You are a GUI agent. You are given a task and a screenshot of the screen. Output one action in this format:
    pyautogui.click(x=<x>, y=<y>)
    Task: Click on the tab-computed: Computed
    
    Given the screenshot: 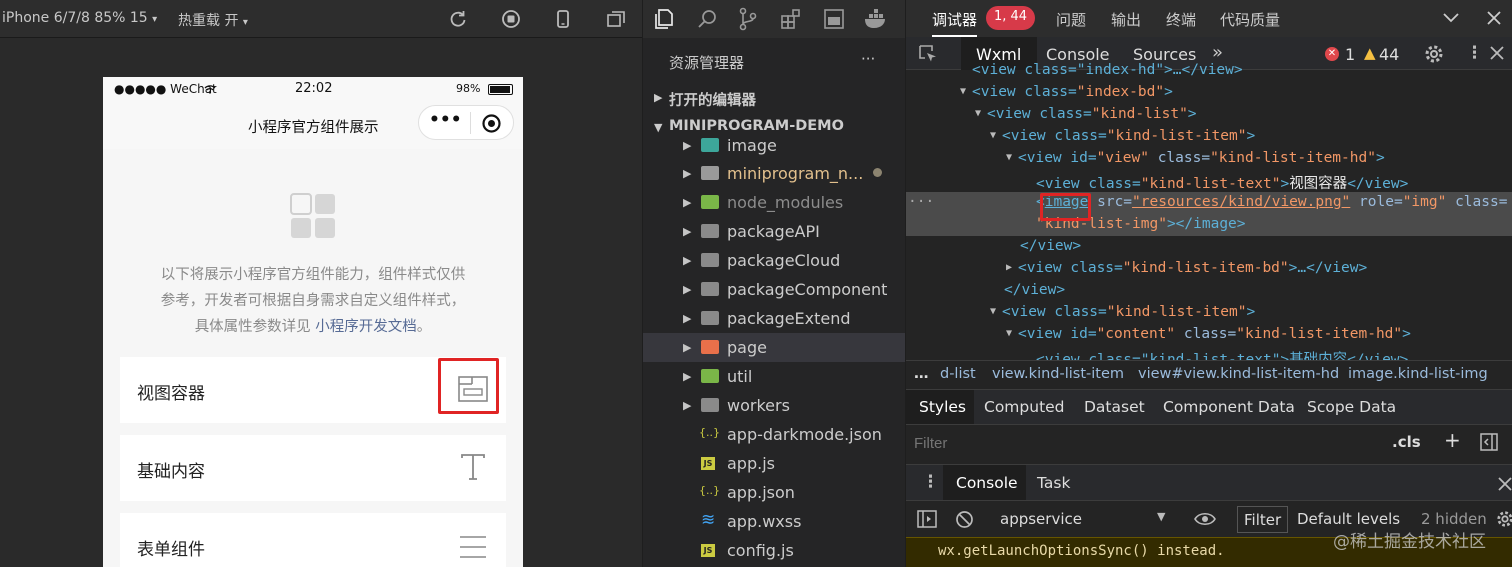 What is the action you would take?
    pyautogui.click(x=1024, y=407)
    